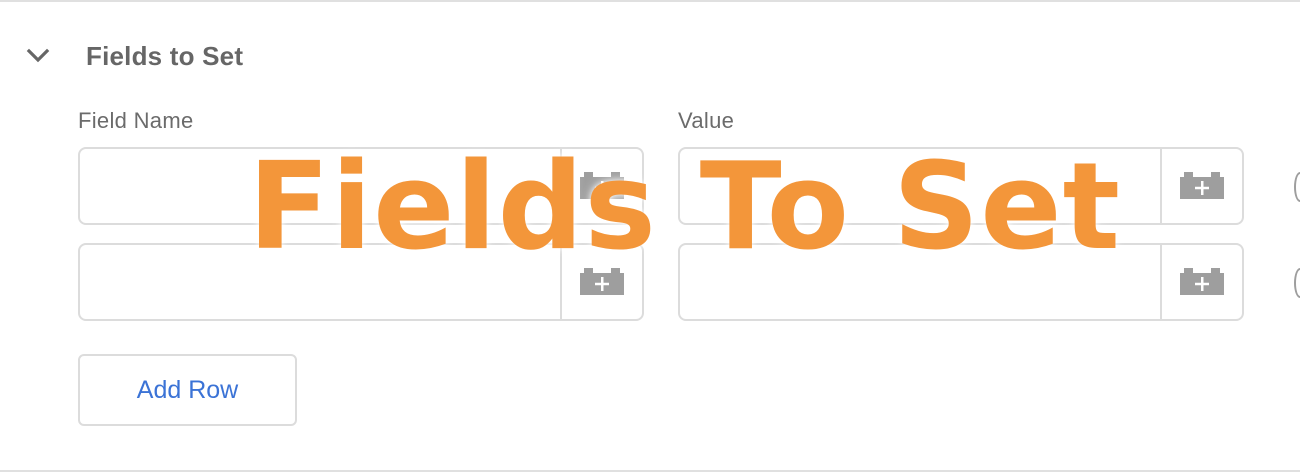 The height and width of the screenshot is (474, 1300). What do you see at coordinates (187, 390) in the screenshot?
I see `add-row-button: Add Row` at bounding box center [187, 390].